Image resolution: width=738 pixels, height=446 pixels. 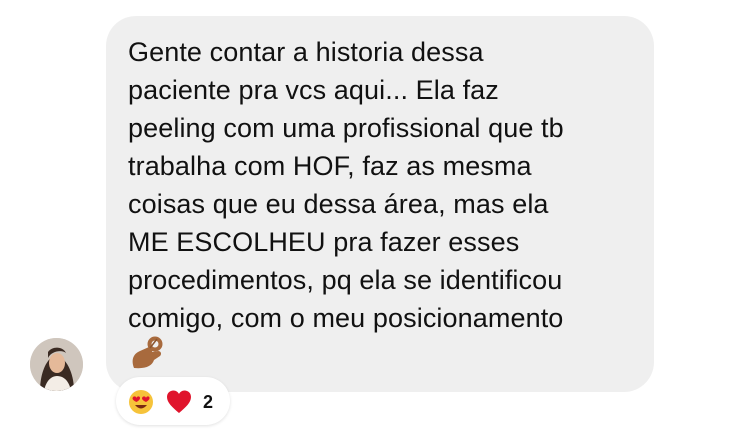 I want to click on red-heart-icon, so click(x=179, y=402).